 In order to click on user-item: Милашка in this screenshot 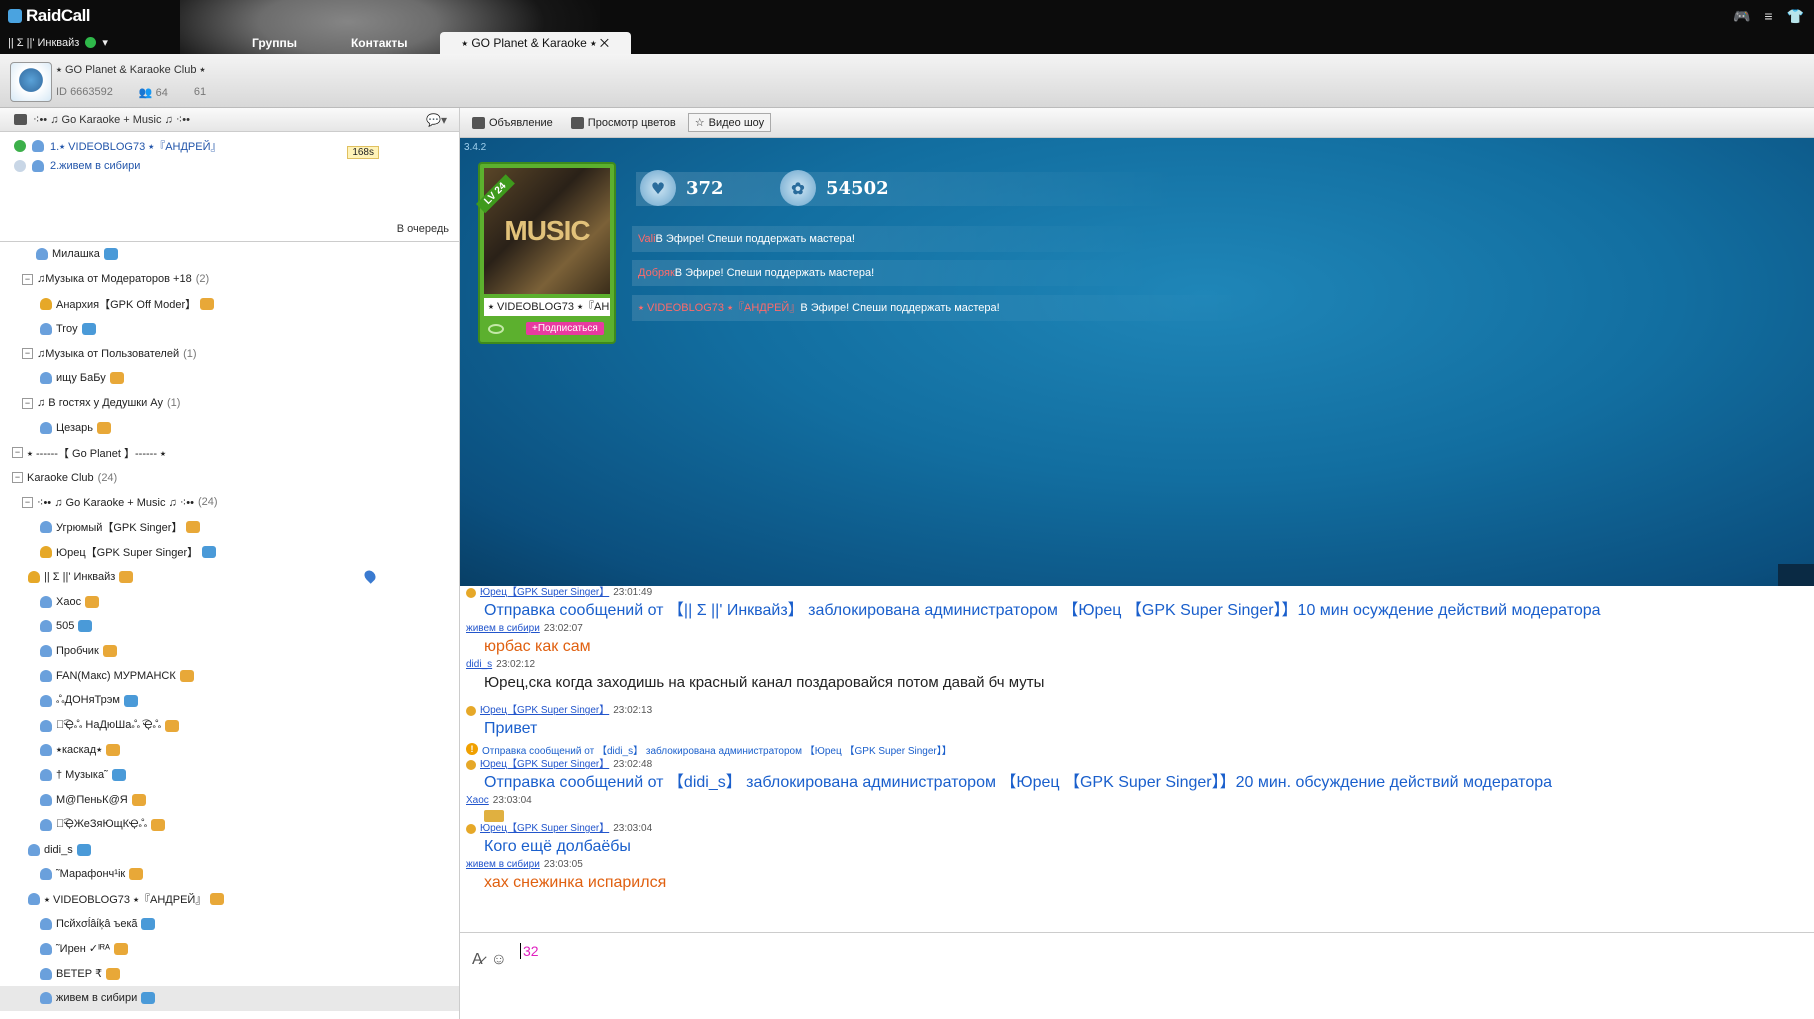, I will do `click(229, 254)`.